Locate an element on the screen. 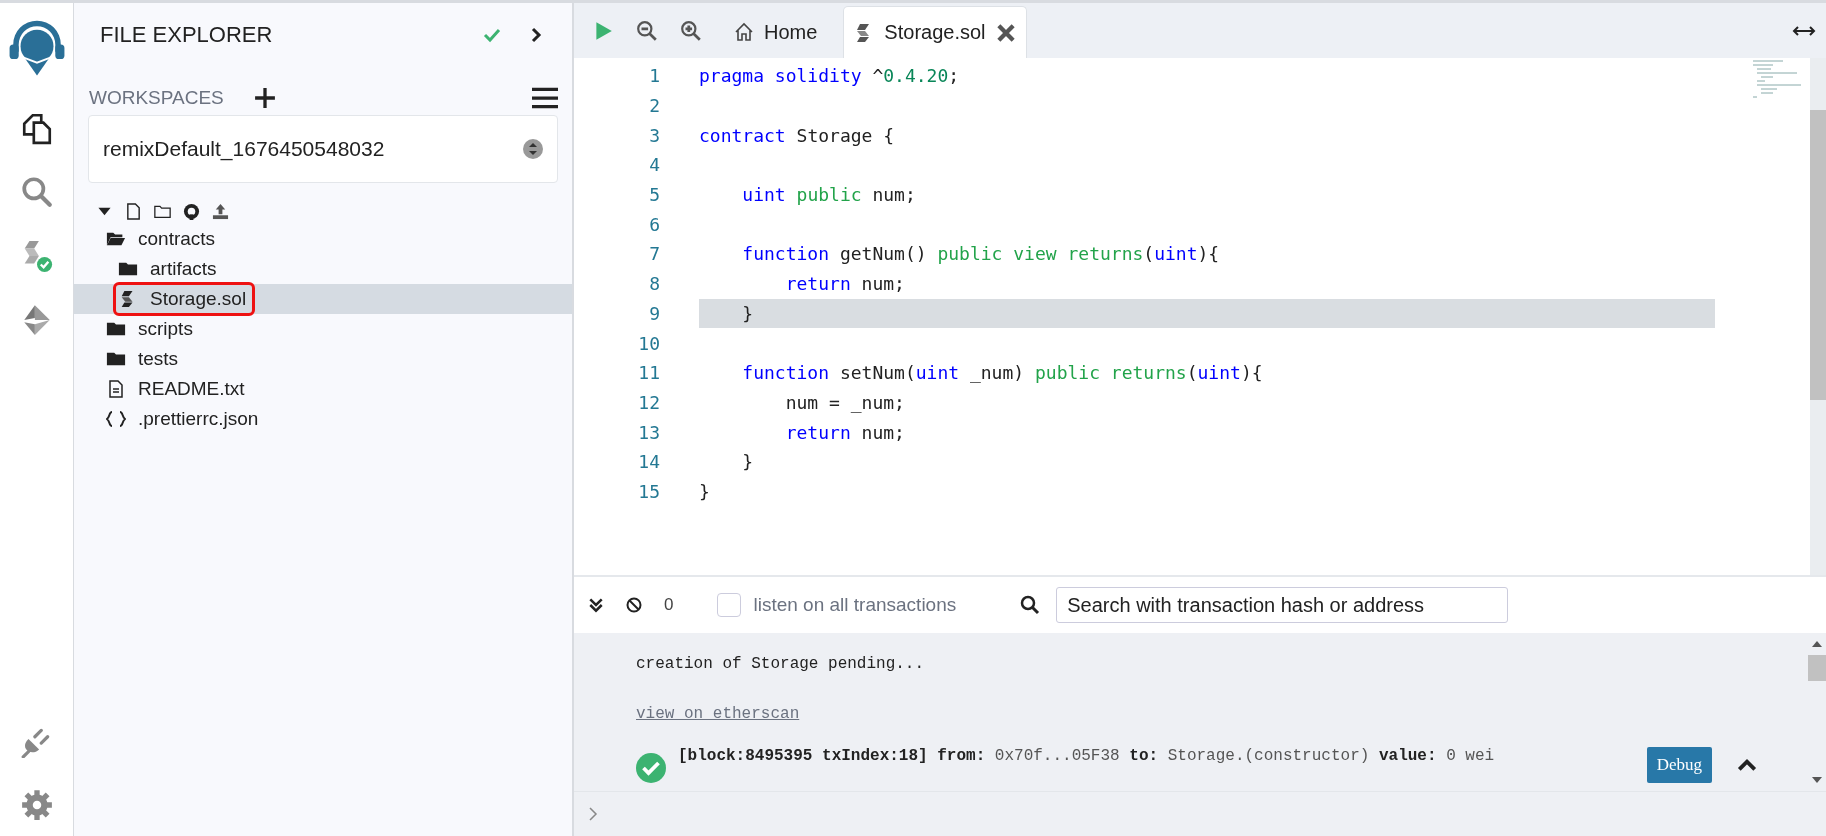  file-tree-item: README.txt is located at coordinates (177, 389).